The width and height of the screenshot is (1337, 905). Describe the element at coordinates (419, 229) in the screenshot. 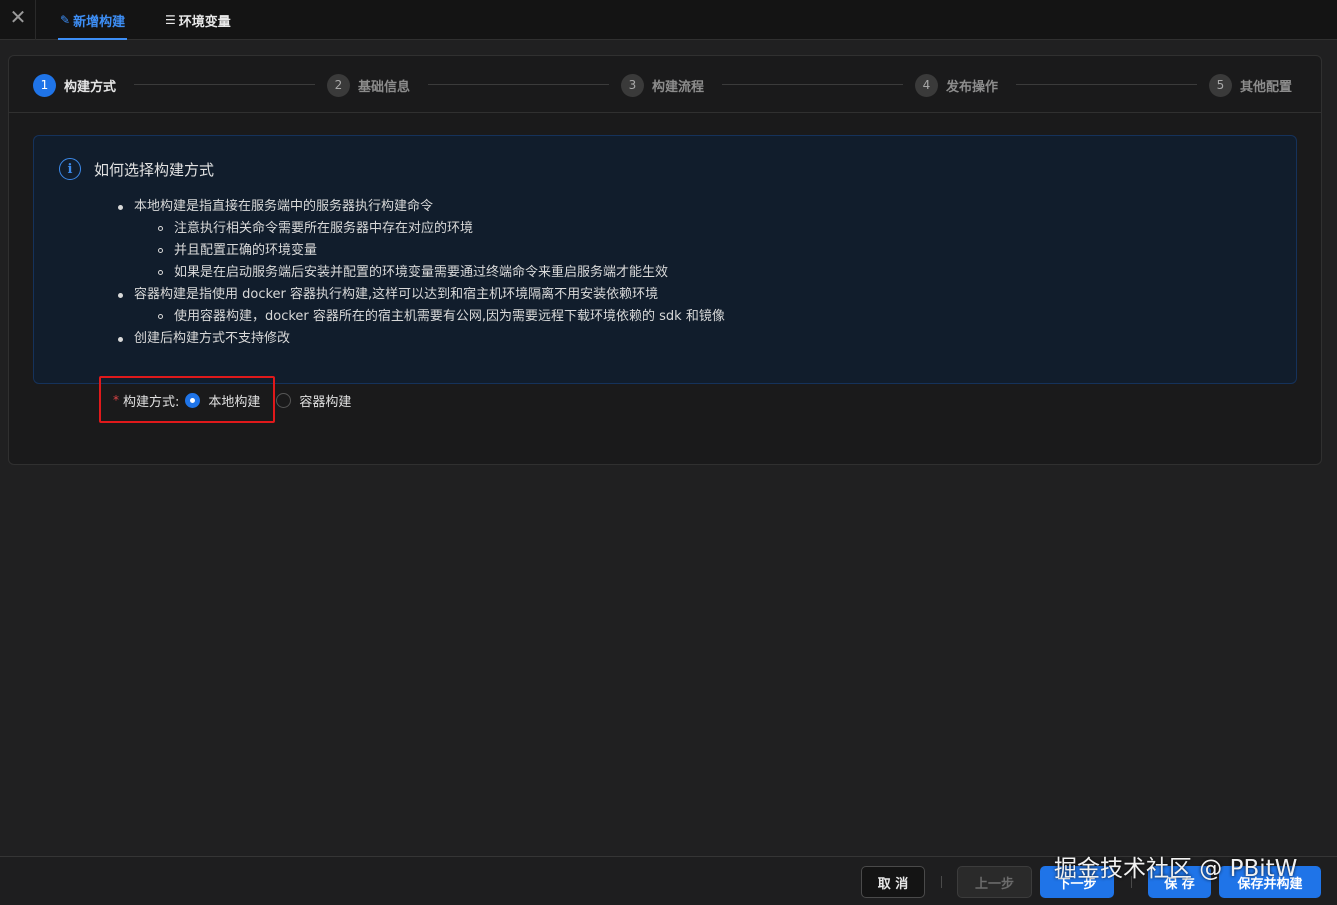

I see `list-item: 注意执行相关命令需要所在服务器中存在对应的环境` at that location.